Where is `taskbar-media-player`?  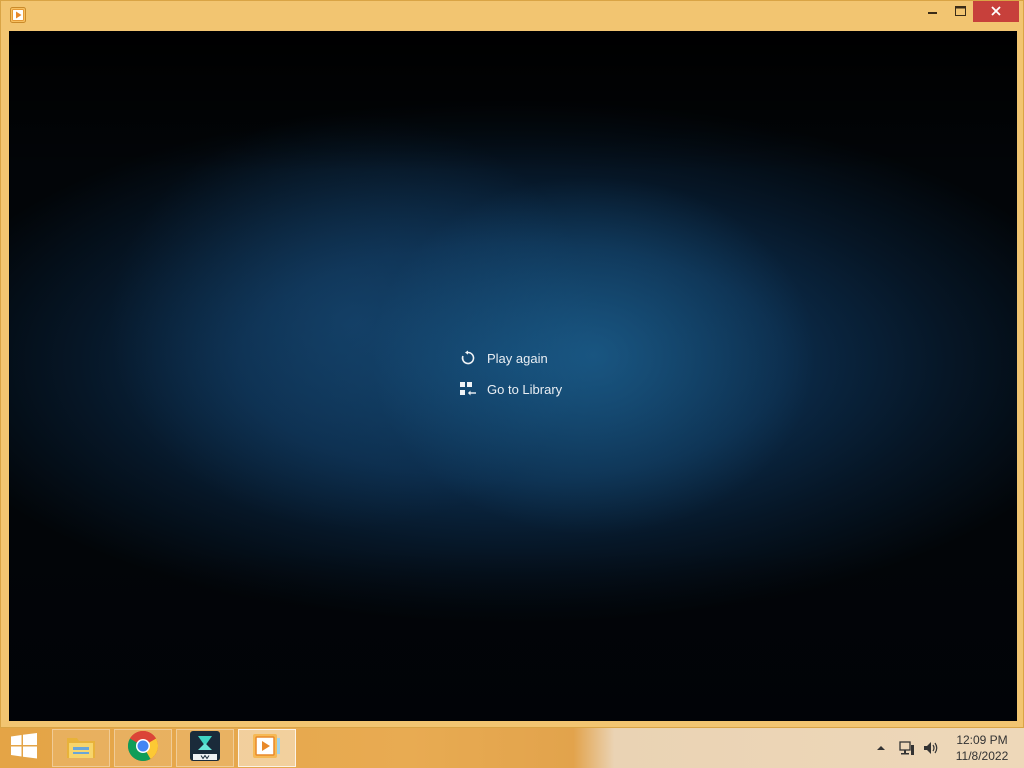 taskbar-media-player is located at coordinates (267, 748).